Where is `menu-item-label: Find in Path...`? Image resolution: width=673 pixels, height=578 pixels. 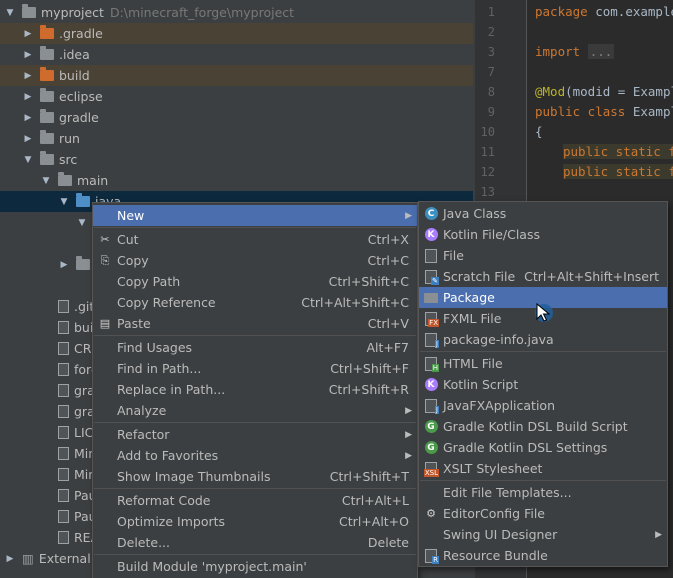
menu-item-label: Find in Path... is located at coordinates (159, 368).